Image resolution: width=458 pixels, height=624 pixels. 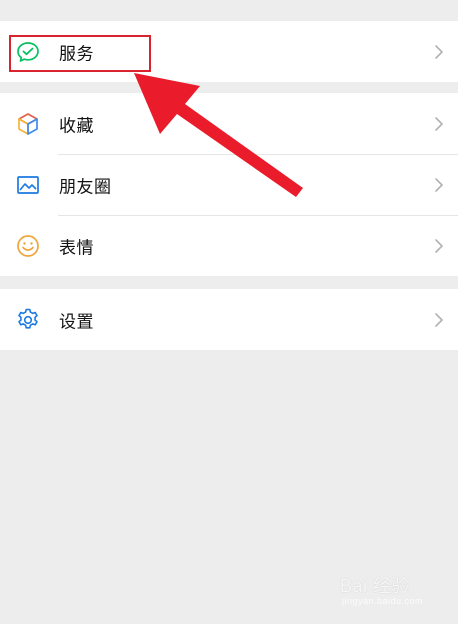 I want to click on watermark-url: jingyan.baidu.com, so click(x=383, y=601).